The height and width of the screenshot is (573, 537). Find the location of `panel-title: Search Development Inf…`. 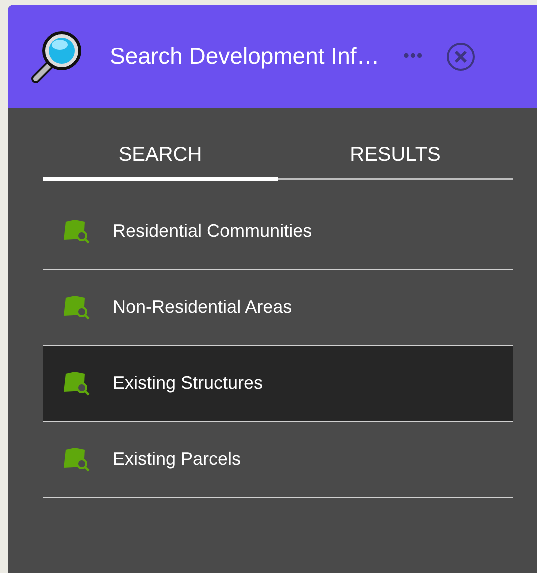

panel-title: Search Development Inf… is located at coordinates (245, 56).